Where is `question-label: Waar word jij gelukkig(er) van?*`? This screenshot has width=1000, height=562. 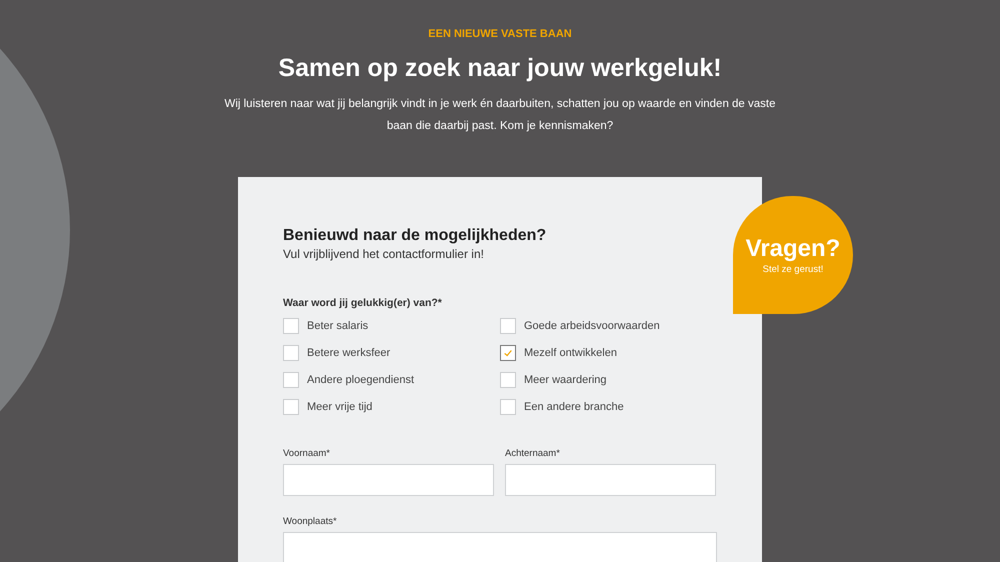 question-label: Waar word jij gelukkig(er) van?* is located at coordinates (363, 303).